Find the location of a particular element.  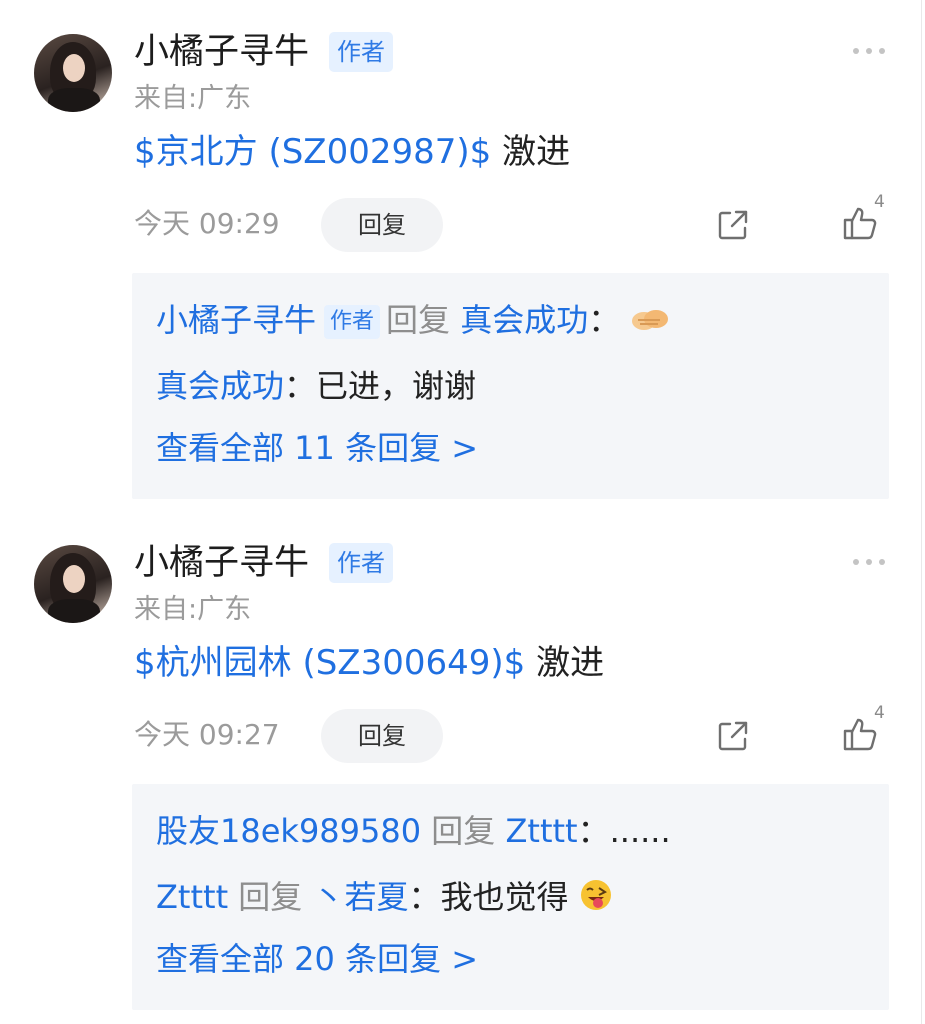

timestamp: 今天 09:27 is located at coordinates (207, 734).